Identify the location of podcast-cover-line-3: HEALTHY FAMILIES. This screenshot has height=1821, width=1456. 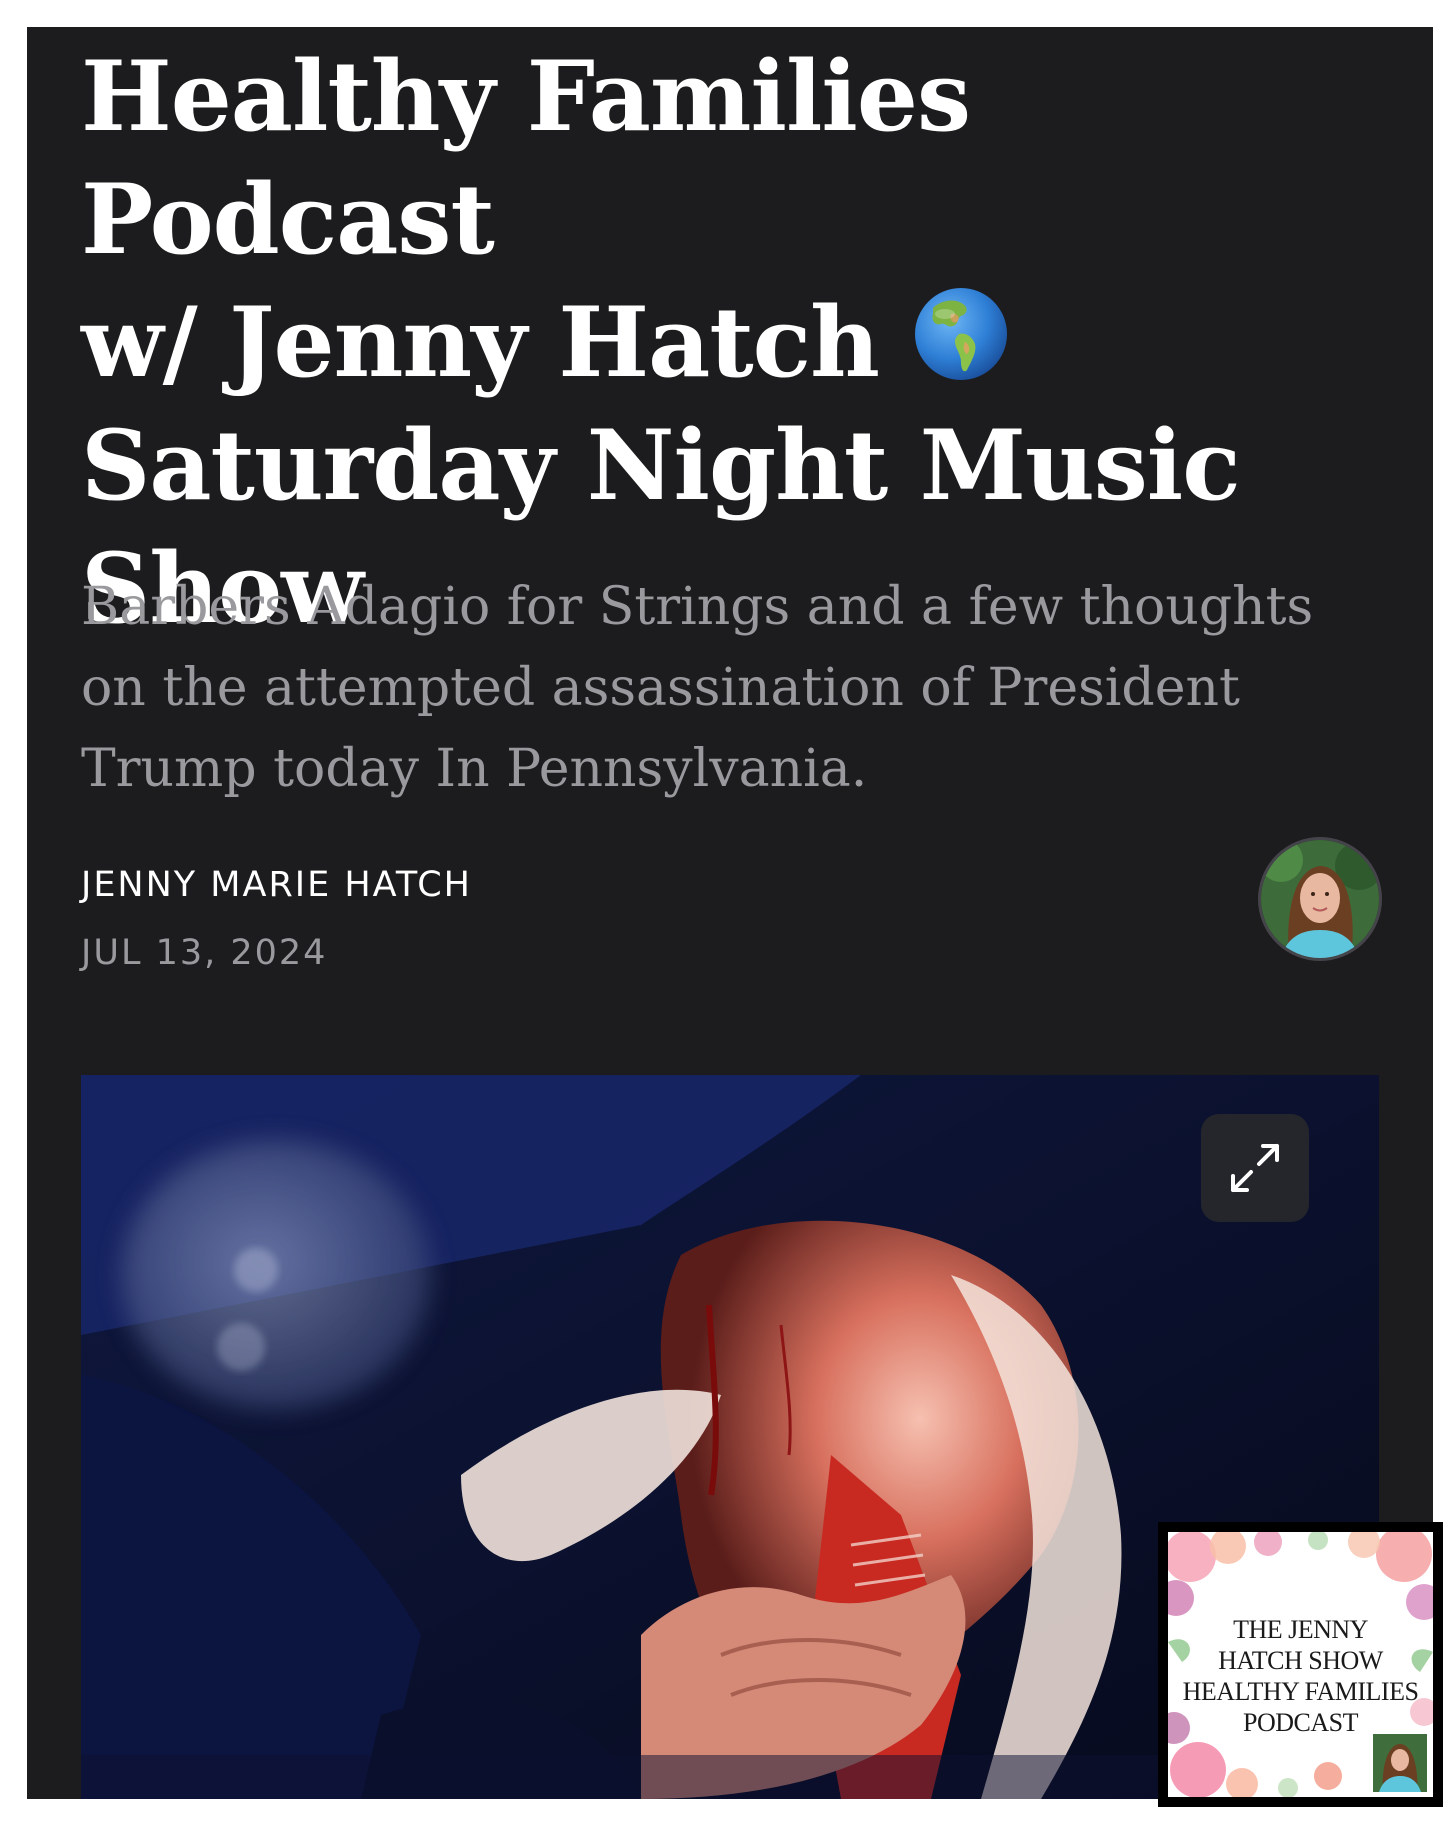
(1300, 1691).